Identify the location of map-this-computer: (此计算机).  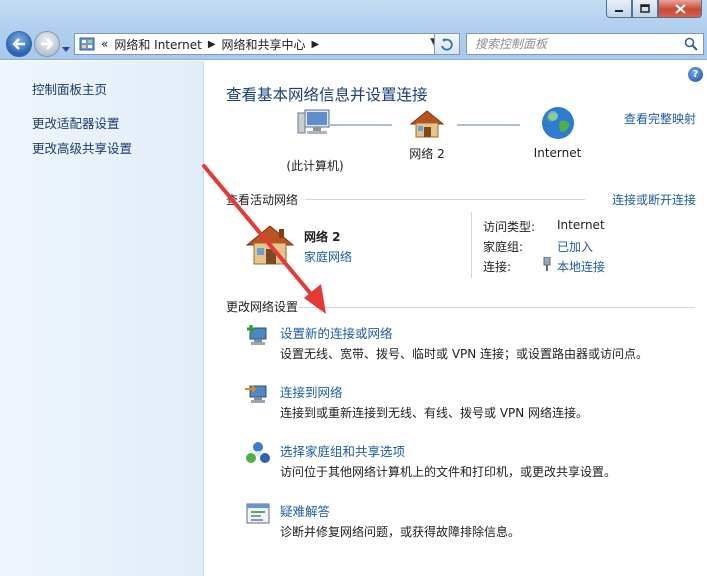
(315, 140).